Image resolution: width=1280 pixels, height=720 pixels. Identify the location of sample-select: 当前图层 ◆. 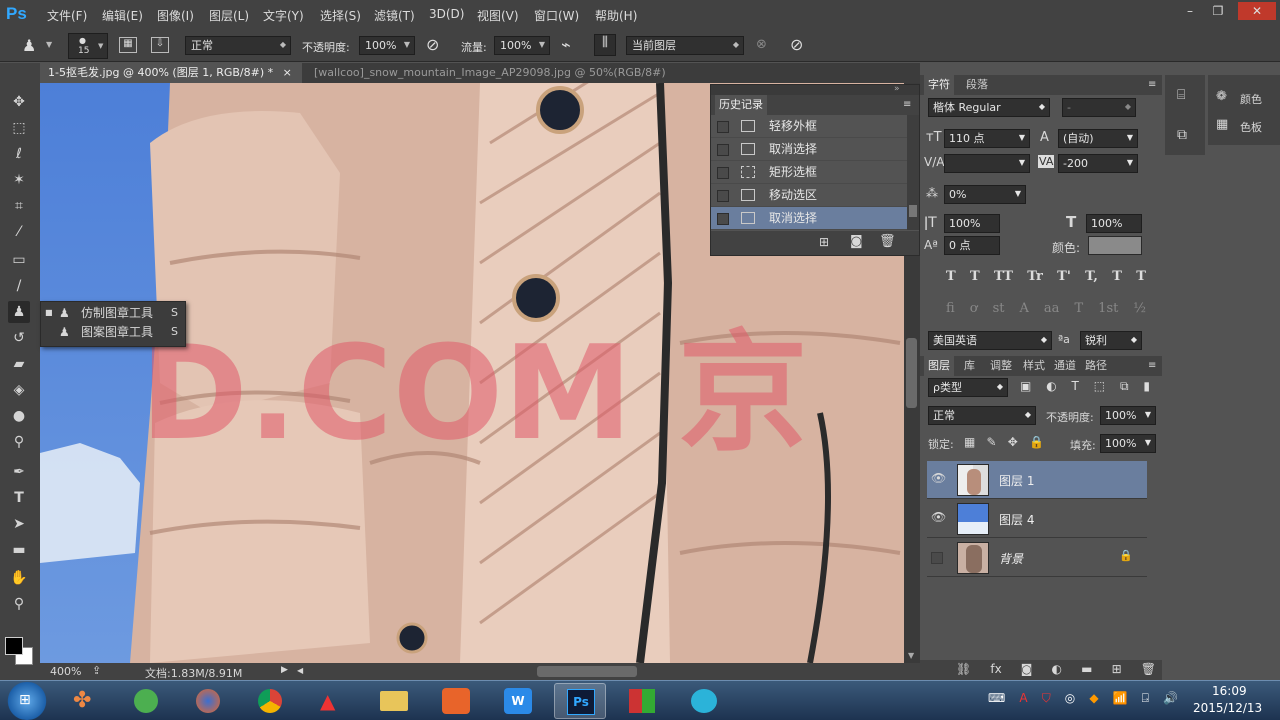
(685, 45).